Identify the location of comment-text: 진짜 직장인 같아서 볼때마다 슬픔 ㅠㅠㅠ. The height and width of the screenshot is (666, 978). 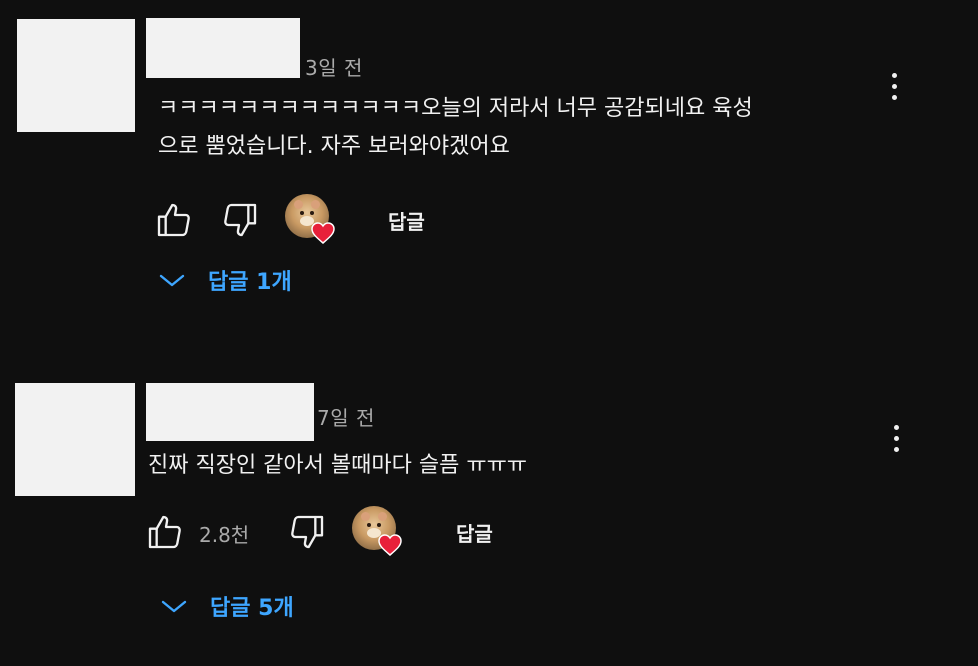
(338, 465).